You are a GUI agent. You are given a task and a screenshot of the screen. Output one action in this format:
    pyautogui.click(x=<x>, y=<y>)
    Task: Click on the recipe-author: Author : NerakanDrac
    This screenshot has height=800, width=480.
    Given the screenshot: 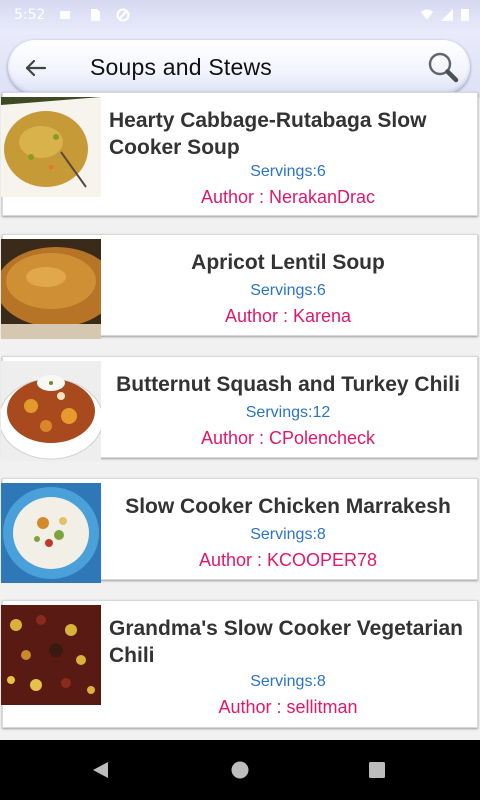 What is the action you would take?
    pyautogui.click(x=288, y=197)
    